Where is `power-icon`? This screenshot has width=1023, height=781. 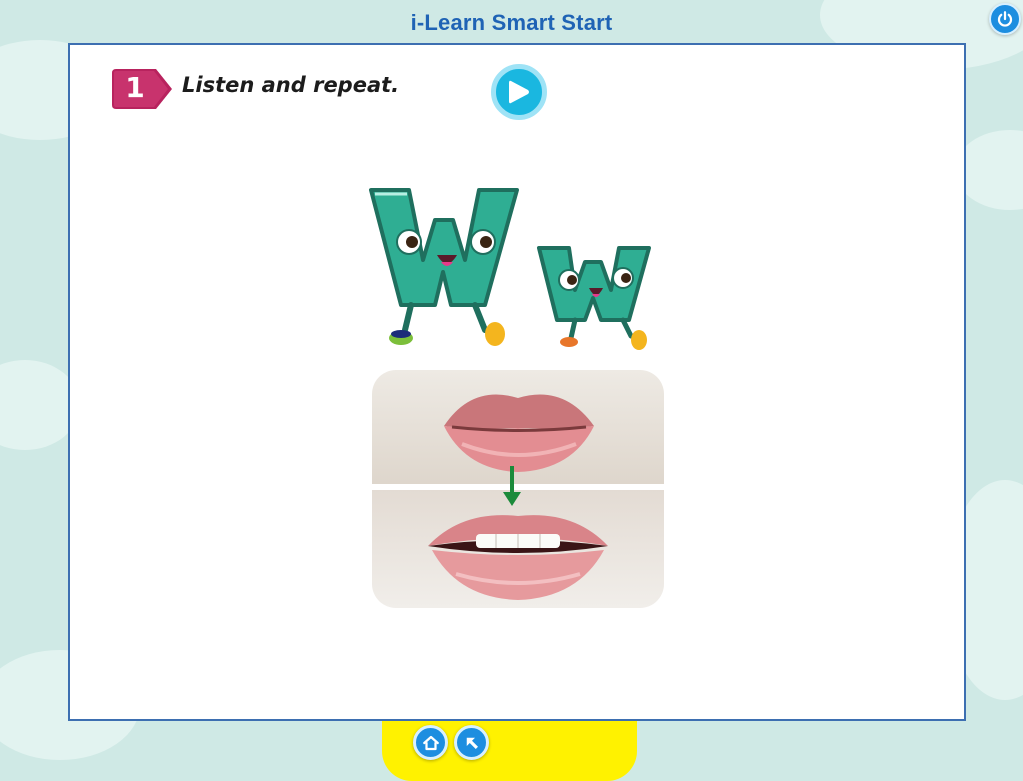 power-icon is located at coordinates (1005, 19).